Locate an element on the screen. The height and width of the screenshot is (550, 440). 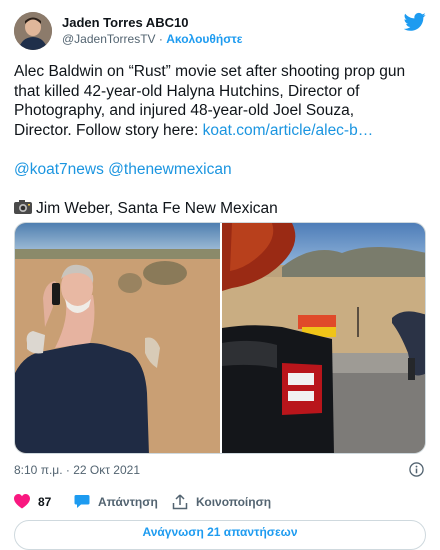
reply-button: Απάντηση is located at coordinates (116, 501).